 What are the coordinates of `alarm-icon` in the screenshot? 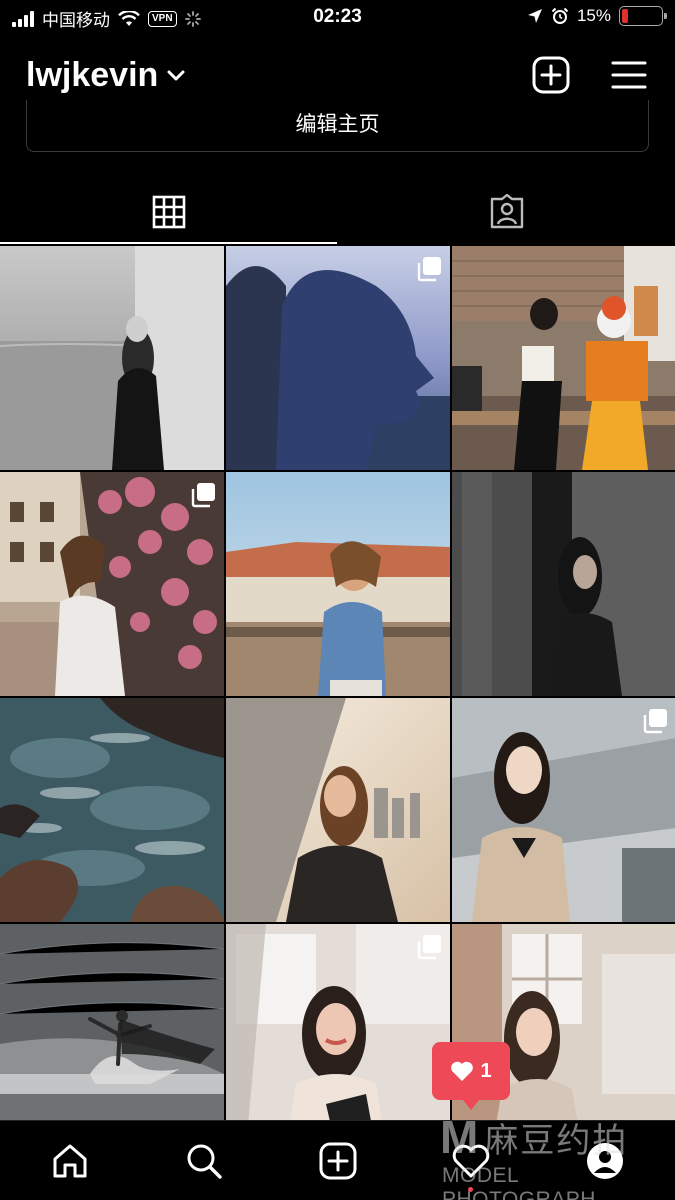 It's located at (560, 15).